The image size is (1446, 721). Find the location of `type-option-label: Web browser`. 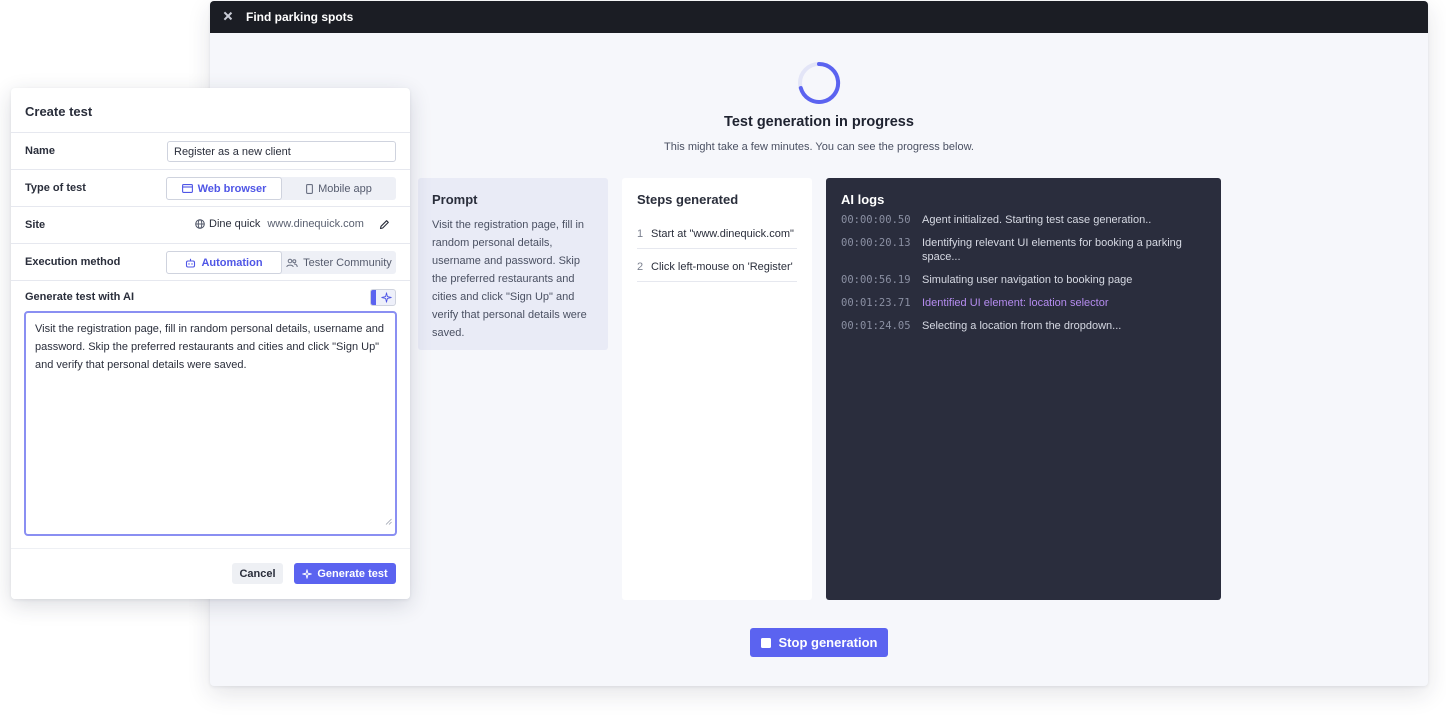

type-option-label: Web browser is located at coordinates (232, 188).